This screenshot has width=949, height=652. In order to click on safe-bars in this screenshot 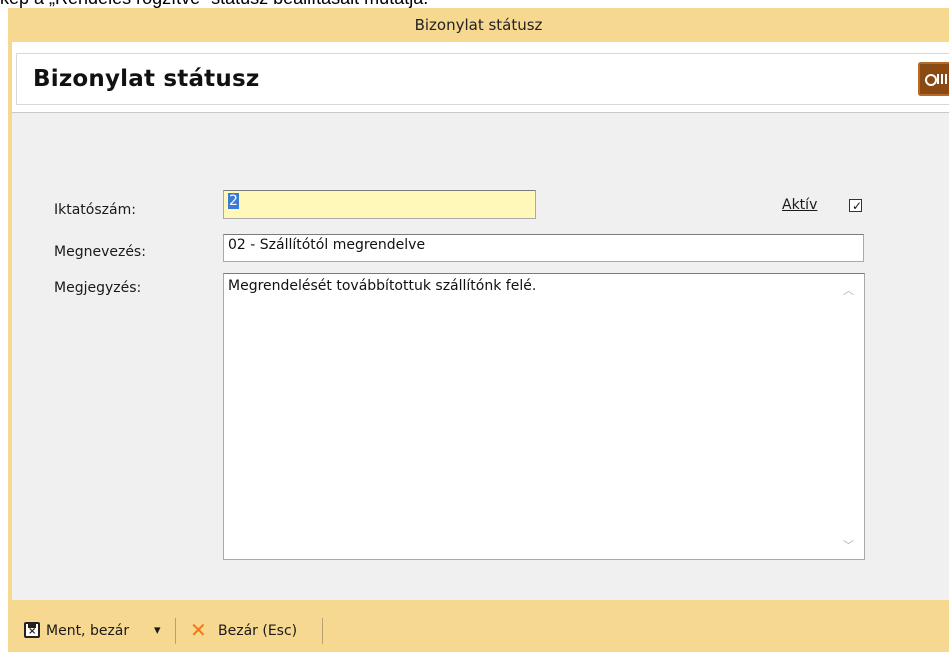, I will do `click(943, 79)`.